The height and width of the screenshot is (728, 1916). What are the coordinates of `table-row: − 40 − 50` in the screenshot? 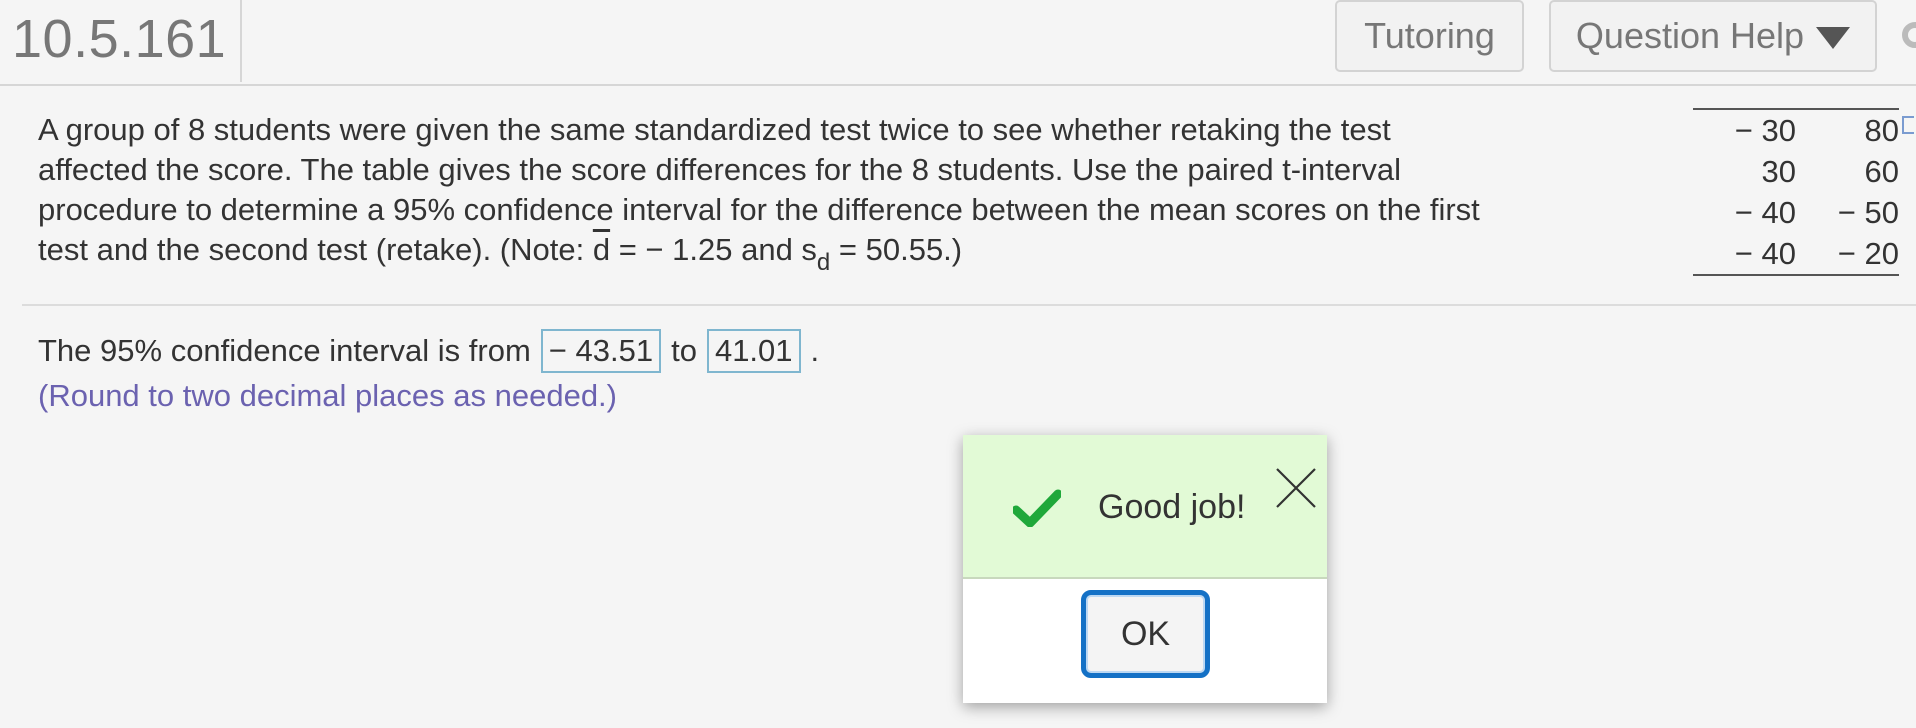 It's located at (1796, 212).